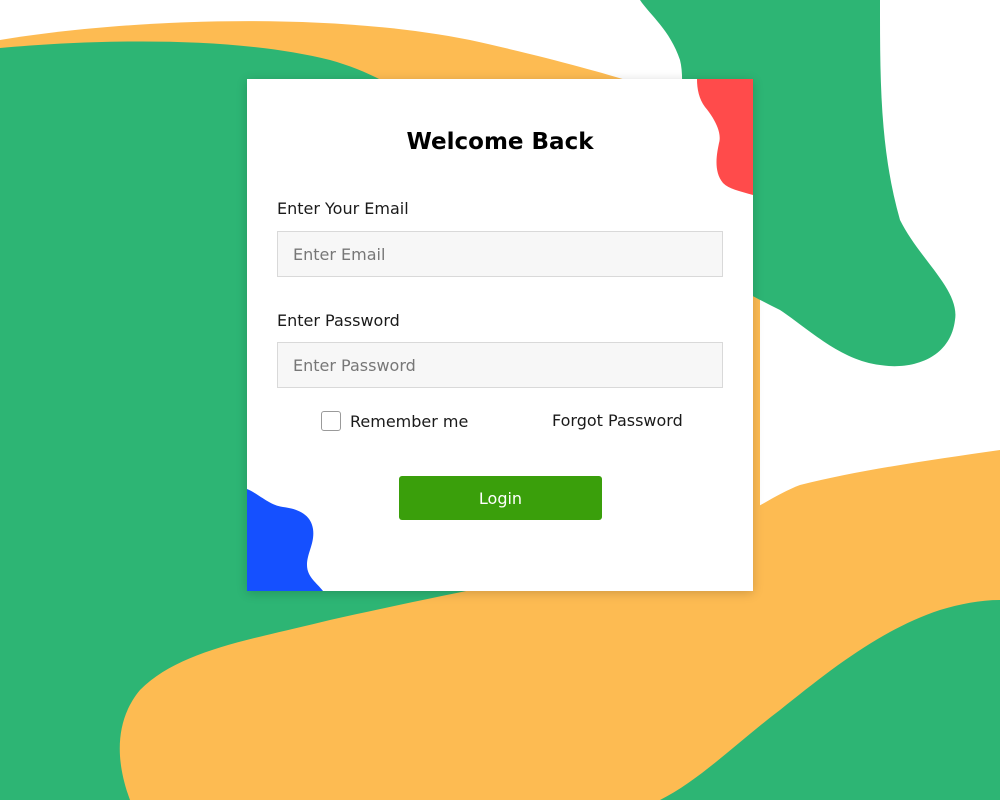 Image resolution: width=1000 pixels, height=800 pixels. What do you see at coordinates (338, 320) in the screenshot?
I see `password-label: Enter Password` at bounding box center [338, 320].